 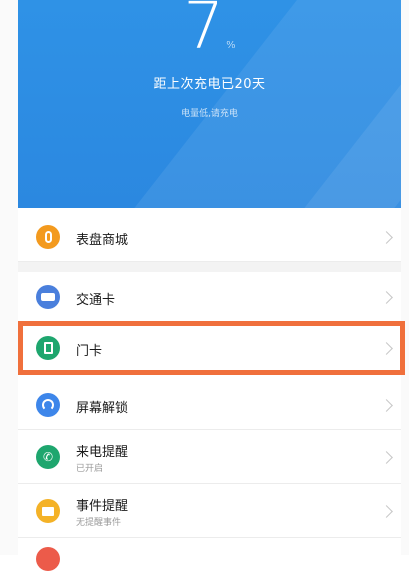 I want to click on menu-item-label: 事件提醒, so click(x=102, y=506).